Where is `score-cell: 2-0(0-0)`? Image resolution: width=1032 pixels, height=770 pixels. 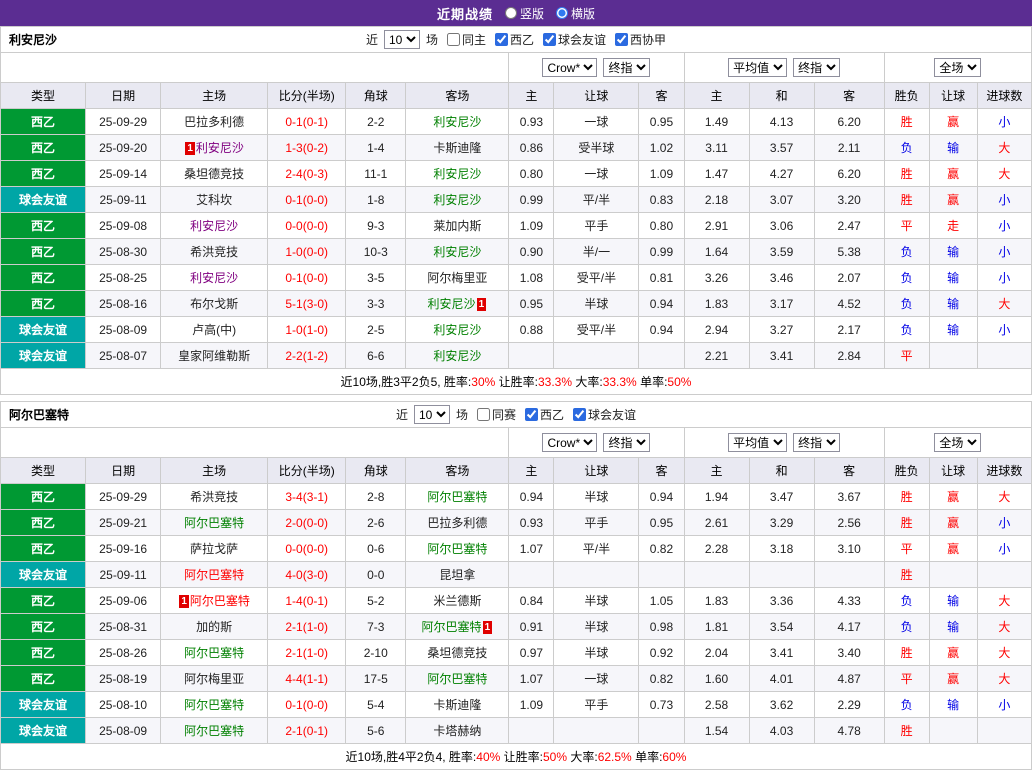 score-cell: 2-0(0-0) is located at coordinates (307, 522).